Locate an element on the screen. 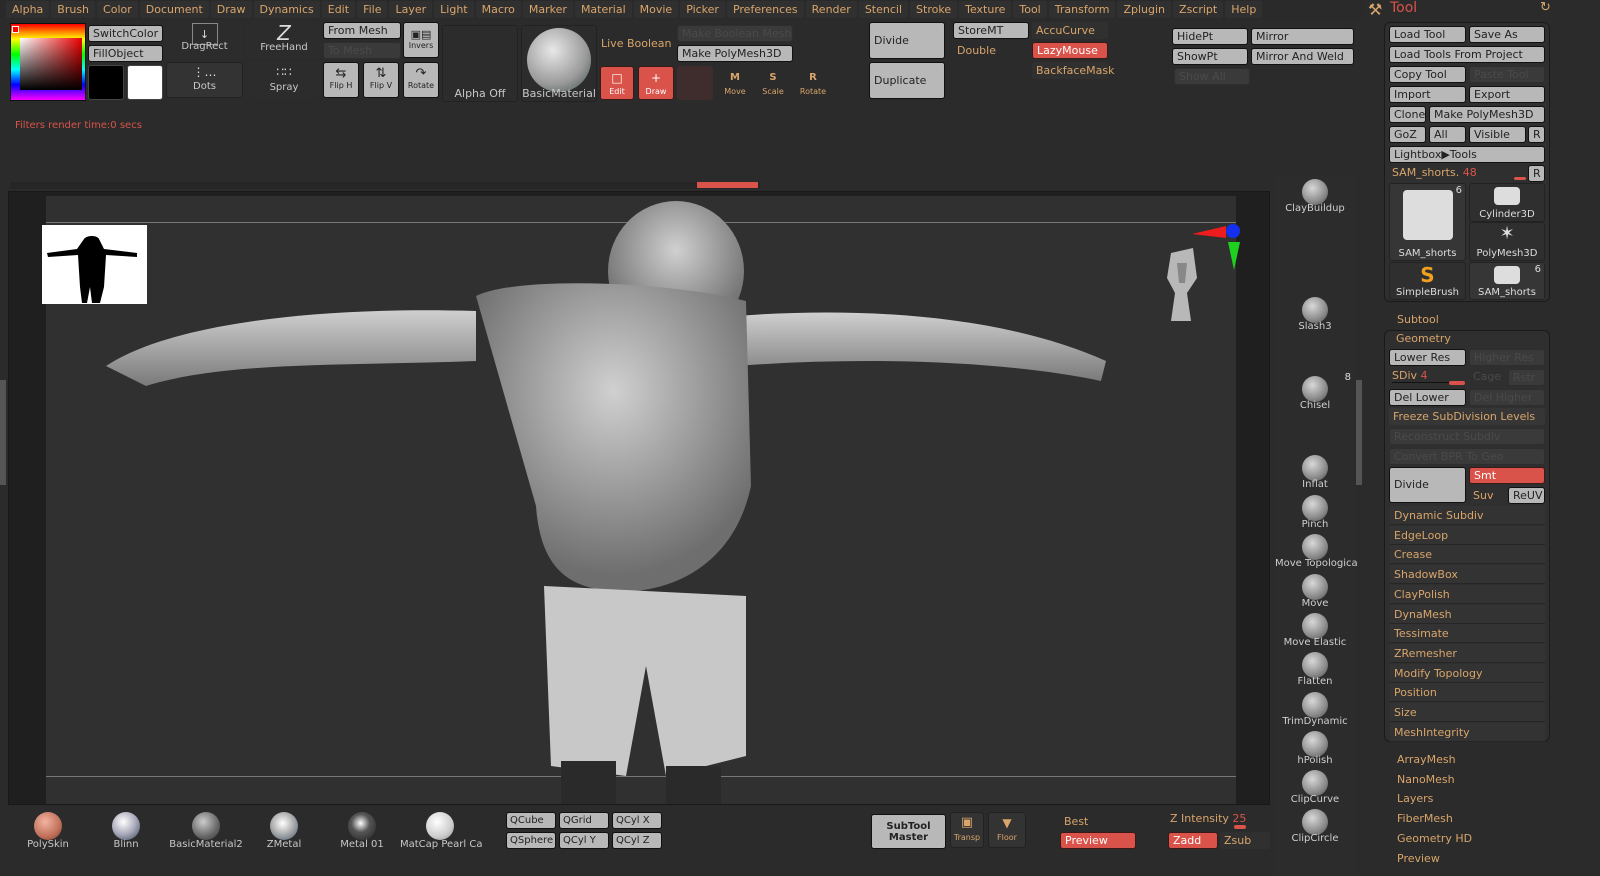 The width and height of the screenshot is (1600, 876). material-basicmaterial2: BasicMaterial2 is located at coordinates (206, 831).